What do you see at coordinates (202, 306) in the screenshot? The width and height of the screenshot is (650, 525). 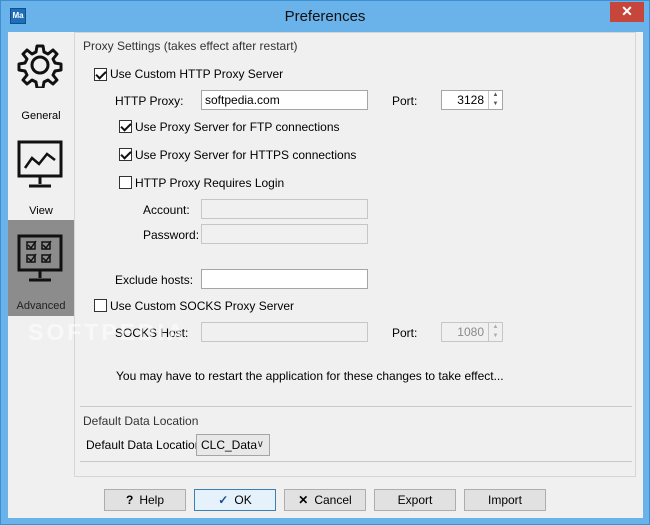 I see `use-socks-proxy-label: Use Custom SOCKS Proxy Server` at bounding box center [202, 306].